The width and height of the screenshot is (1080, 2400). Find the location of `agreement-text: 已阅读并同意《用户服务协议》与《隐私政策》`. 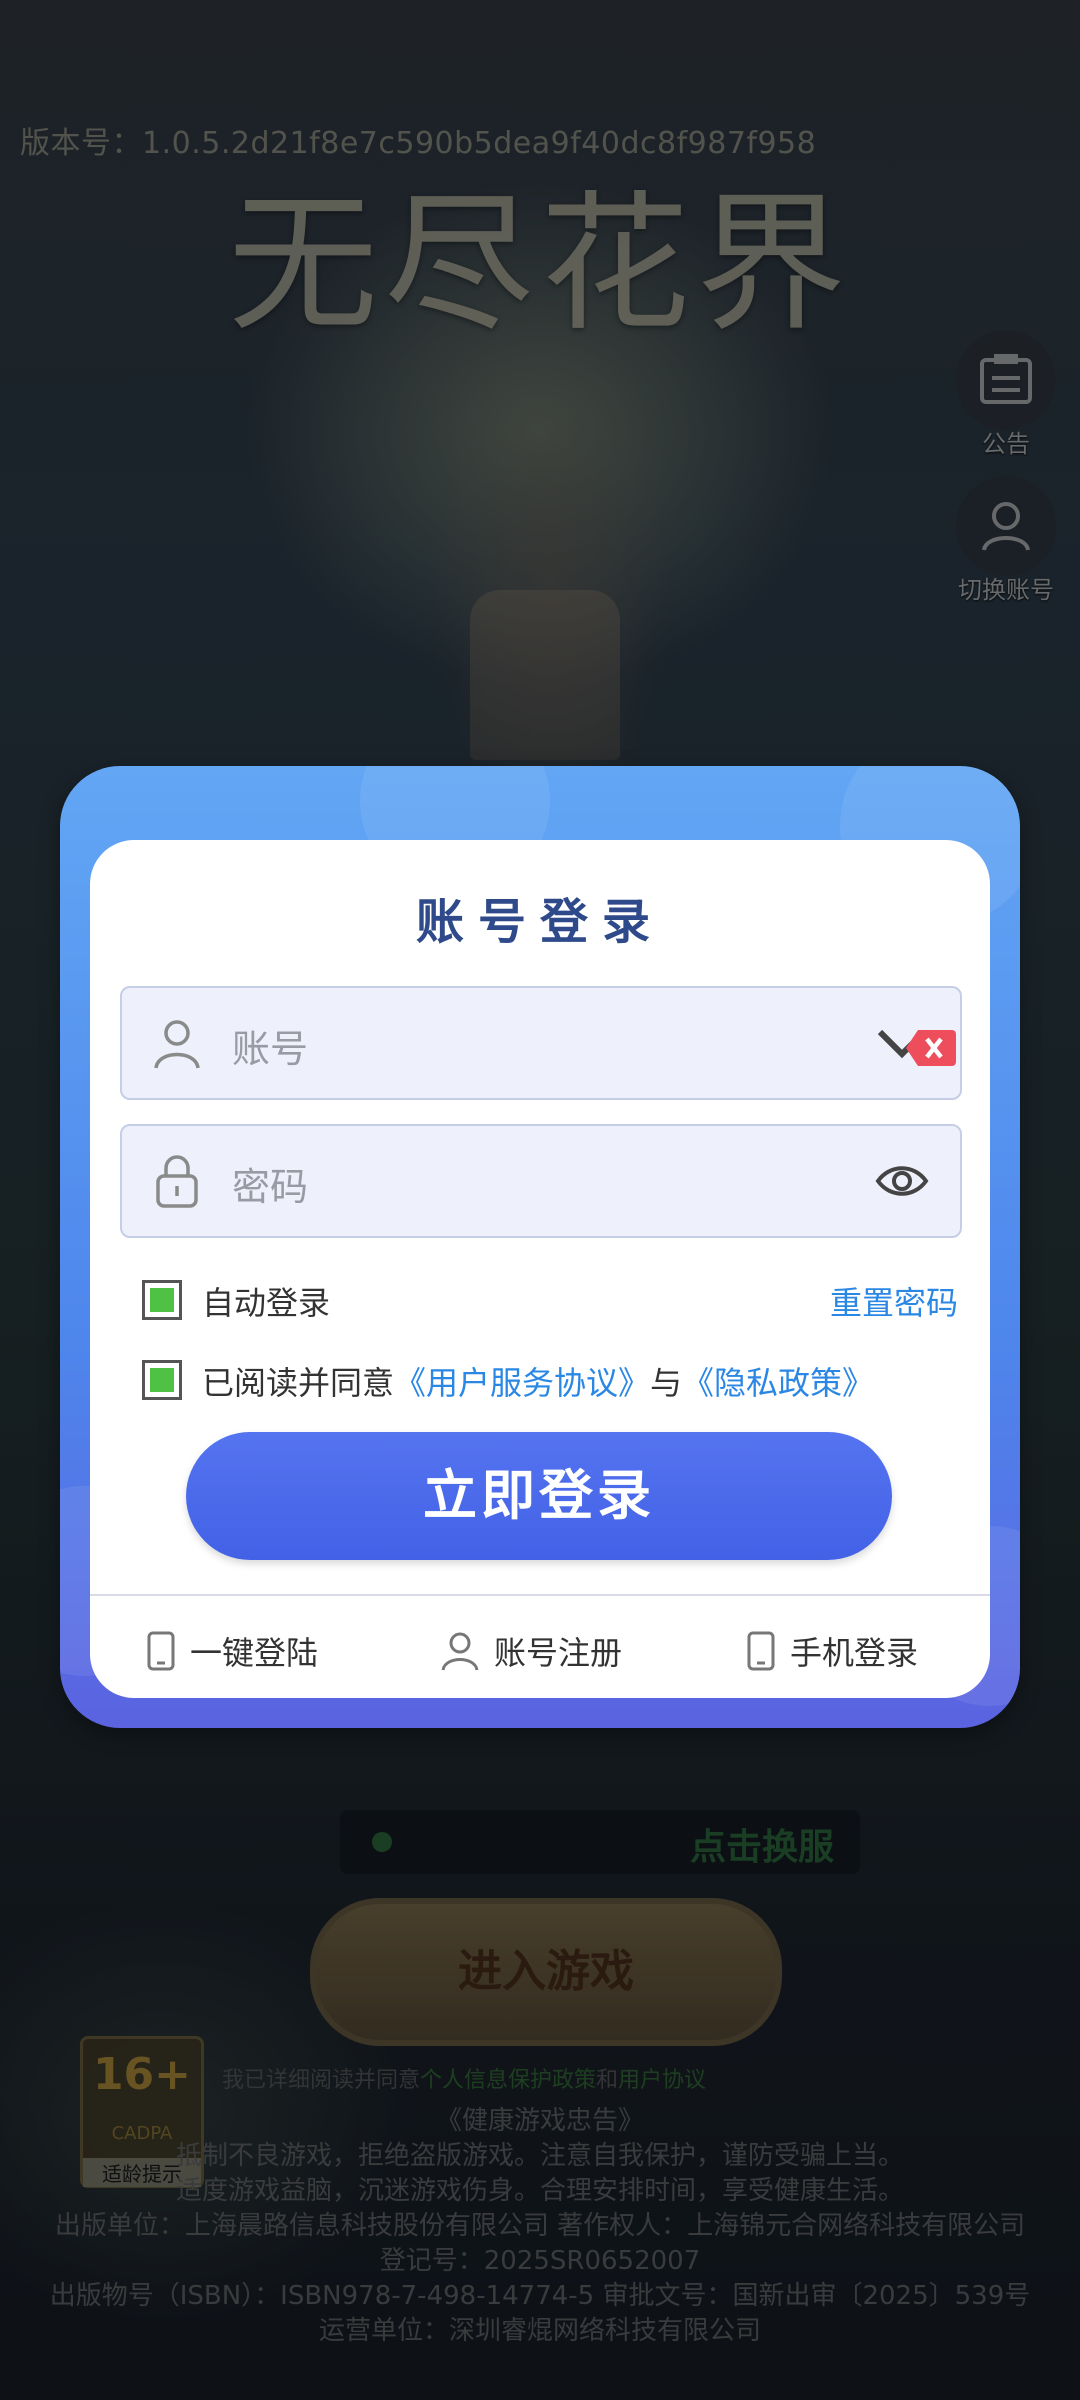

agreement-text: 已阅读并同意《用户服务协议》与《隐私政策》 is located at coordinates (538, 1381).